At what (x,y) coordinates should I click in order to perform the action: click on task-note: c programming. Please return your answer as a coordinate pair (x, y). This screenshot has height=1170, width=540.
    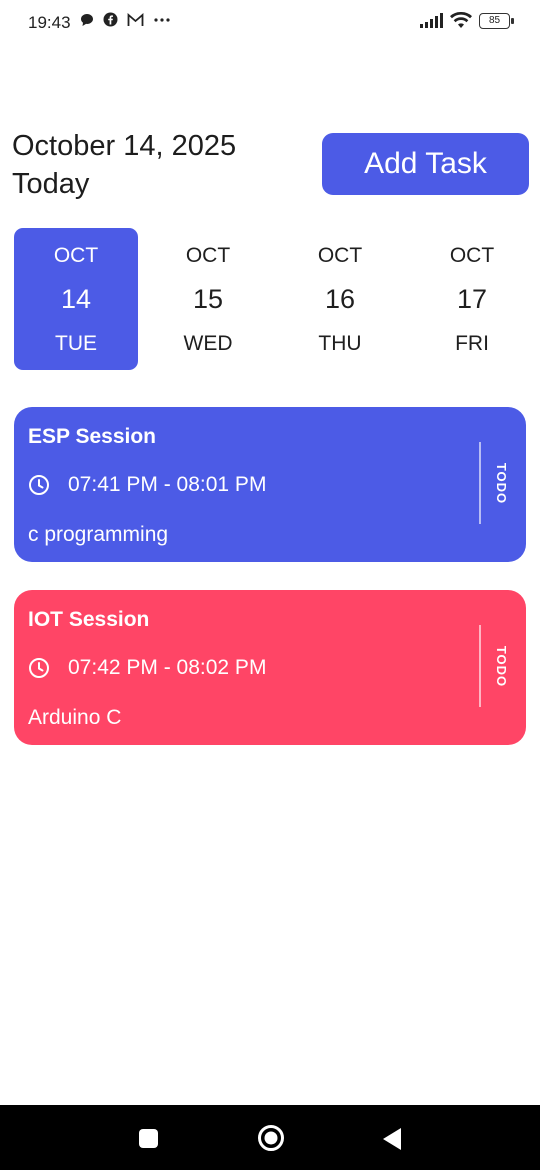
    Looking at the image, I should click on (98, 534).